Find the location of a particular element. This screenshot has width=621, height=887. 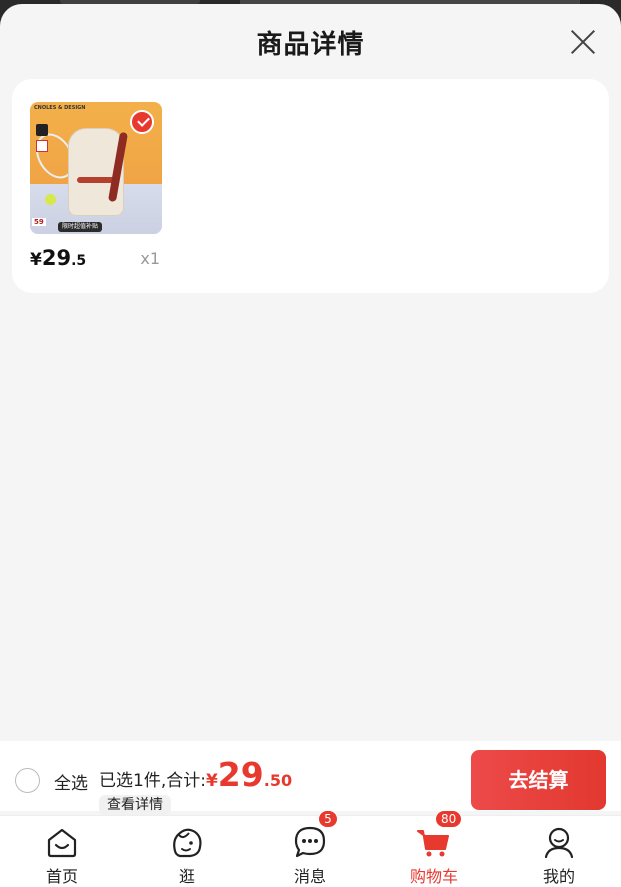

close-icon is located at coordinates (583, 42).